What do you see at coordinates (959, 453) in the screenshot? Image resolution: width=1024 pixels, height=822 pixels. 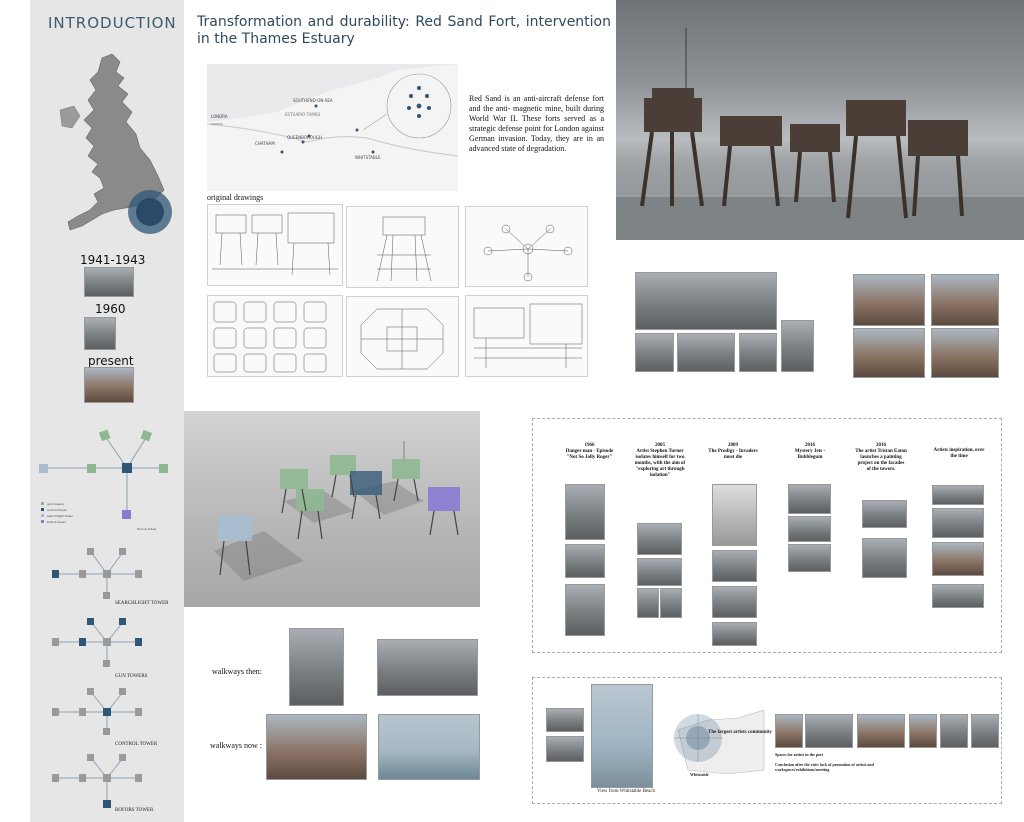 I see `timeline-artists-inspiration: Artists inspiration, over the time` at bounding box center [959, 453].